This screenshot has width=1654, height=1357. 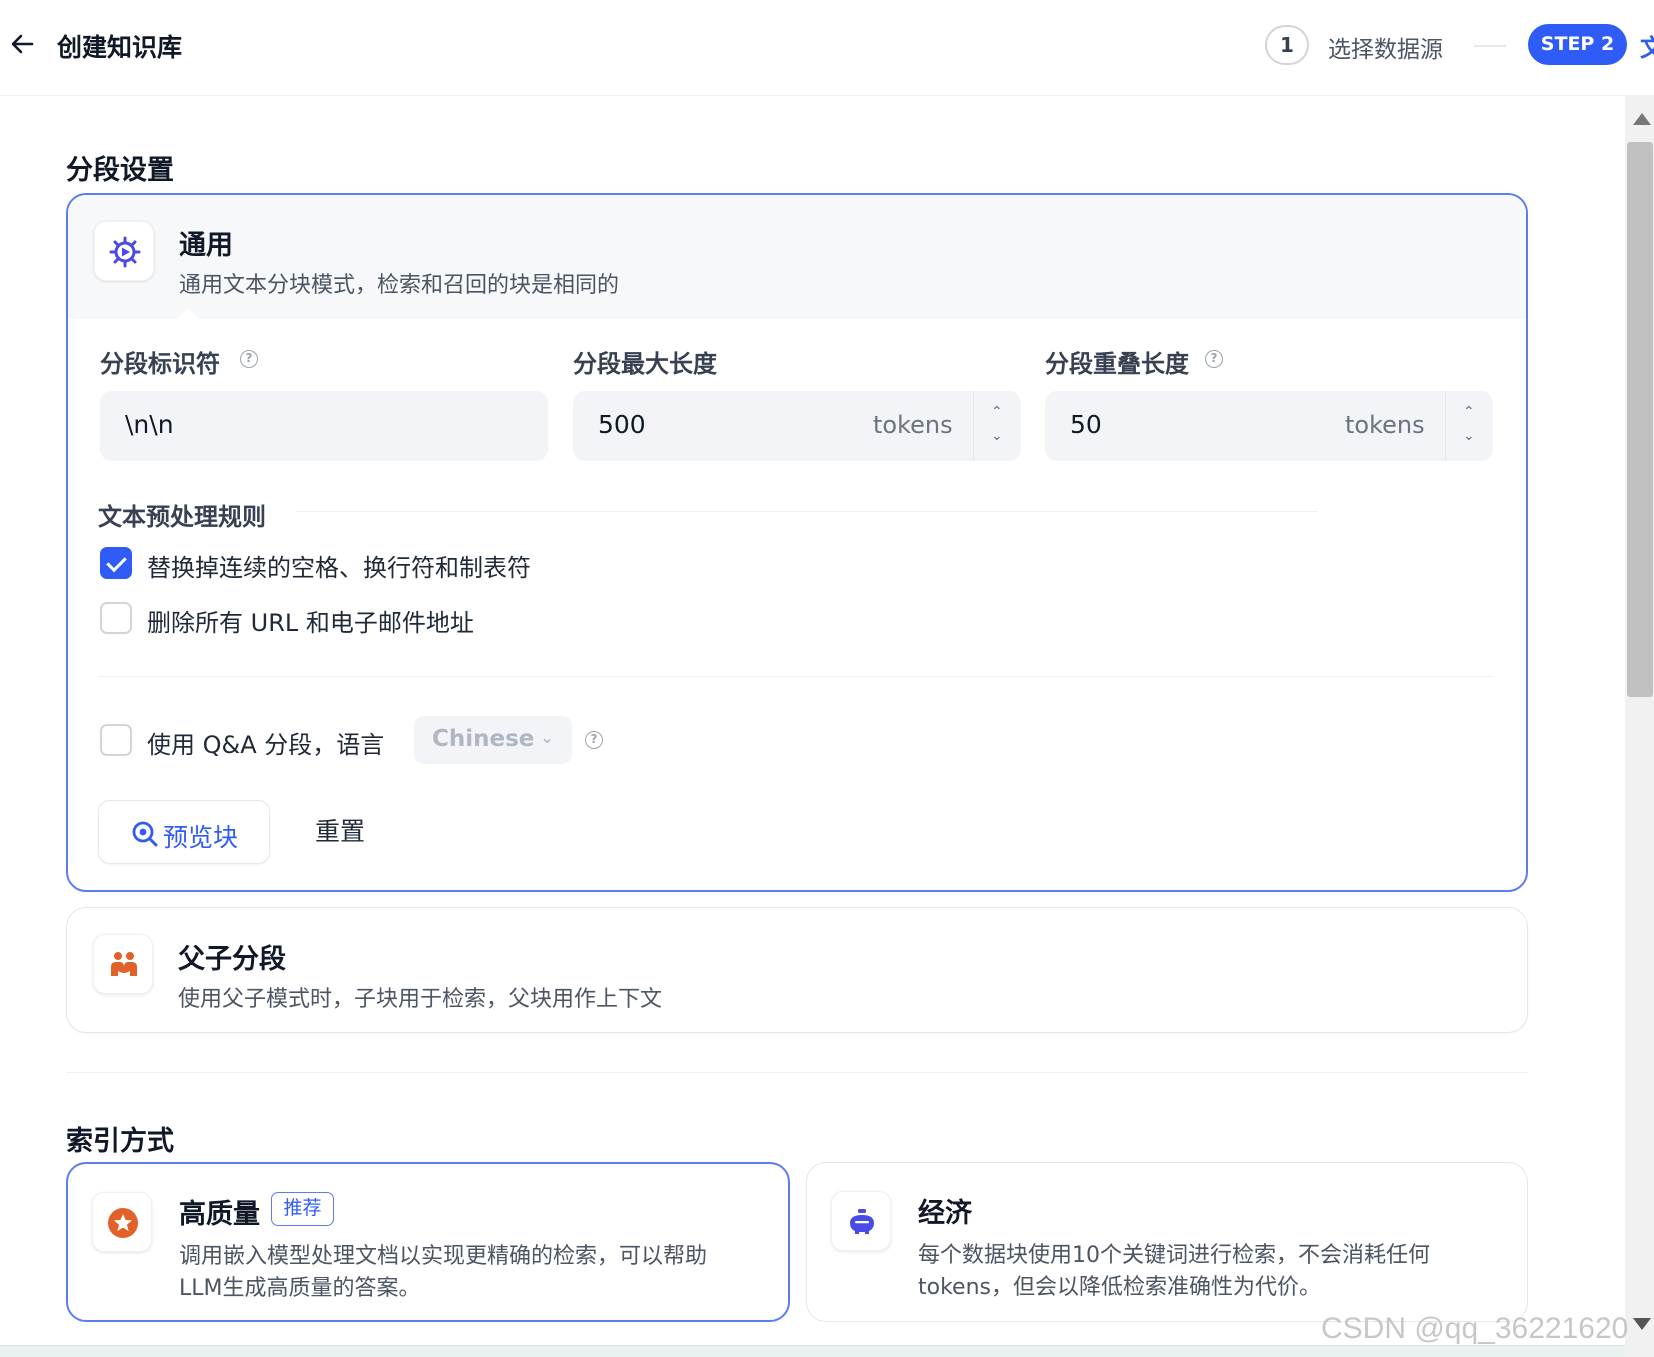 What do you see at coordinates (145, 834) in the screenshot?
I see `search-preview-icon` at bounding box center [145, 834].